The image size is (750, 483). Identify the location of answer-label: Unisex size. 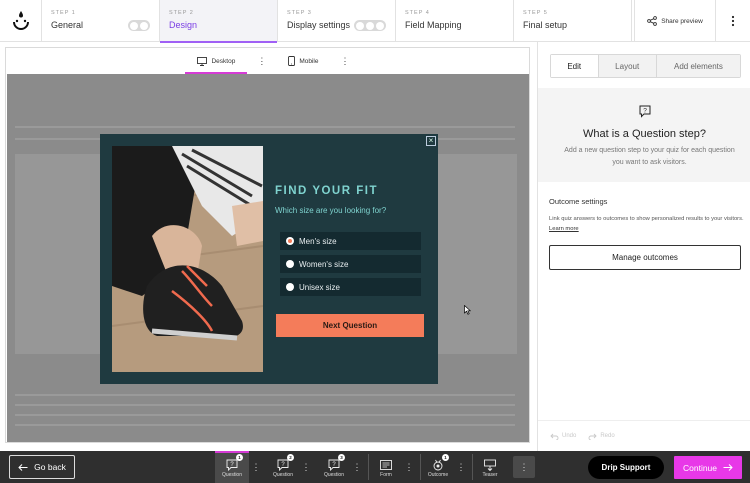
(319, 287).